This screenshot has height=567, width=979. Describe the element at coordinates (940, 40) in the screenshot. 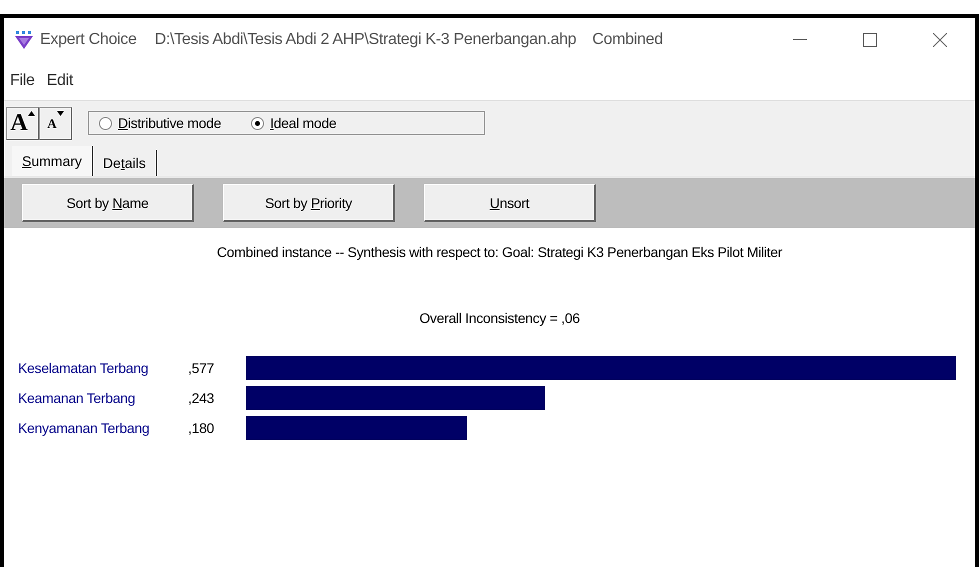

I see `close-icon` at that location.